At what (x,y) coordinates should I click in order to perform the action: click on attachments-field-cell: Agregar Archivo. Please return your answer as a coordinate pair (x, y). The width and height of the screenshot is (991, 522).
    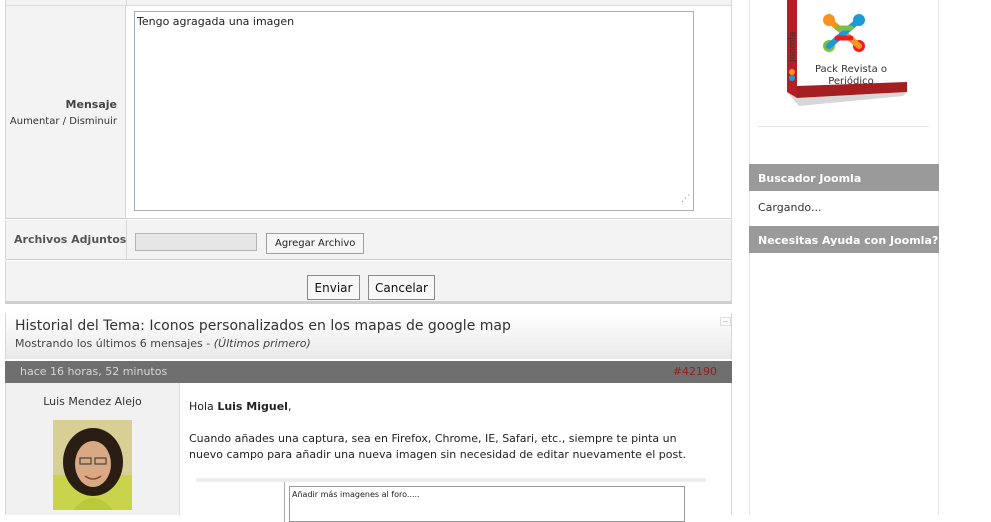
    Looking at the image, I should click on (428, 239).